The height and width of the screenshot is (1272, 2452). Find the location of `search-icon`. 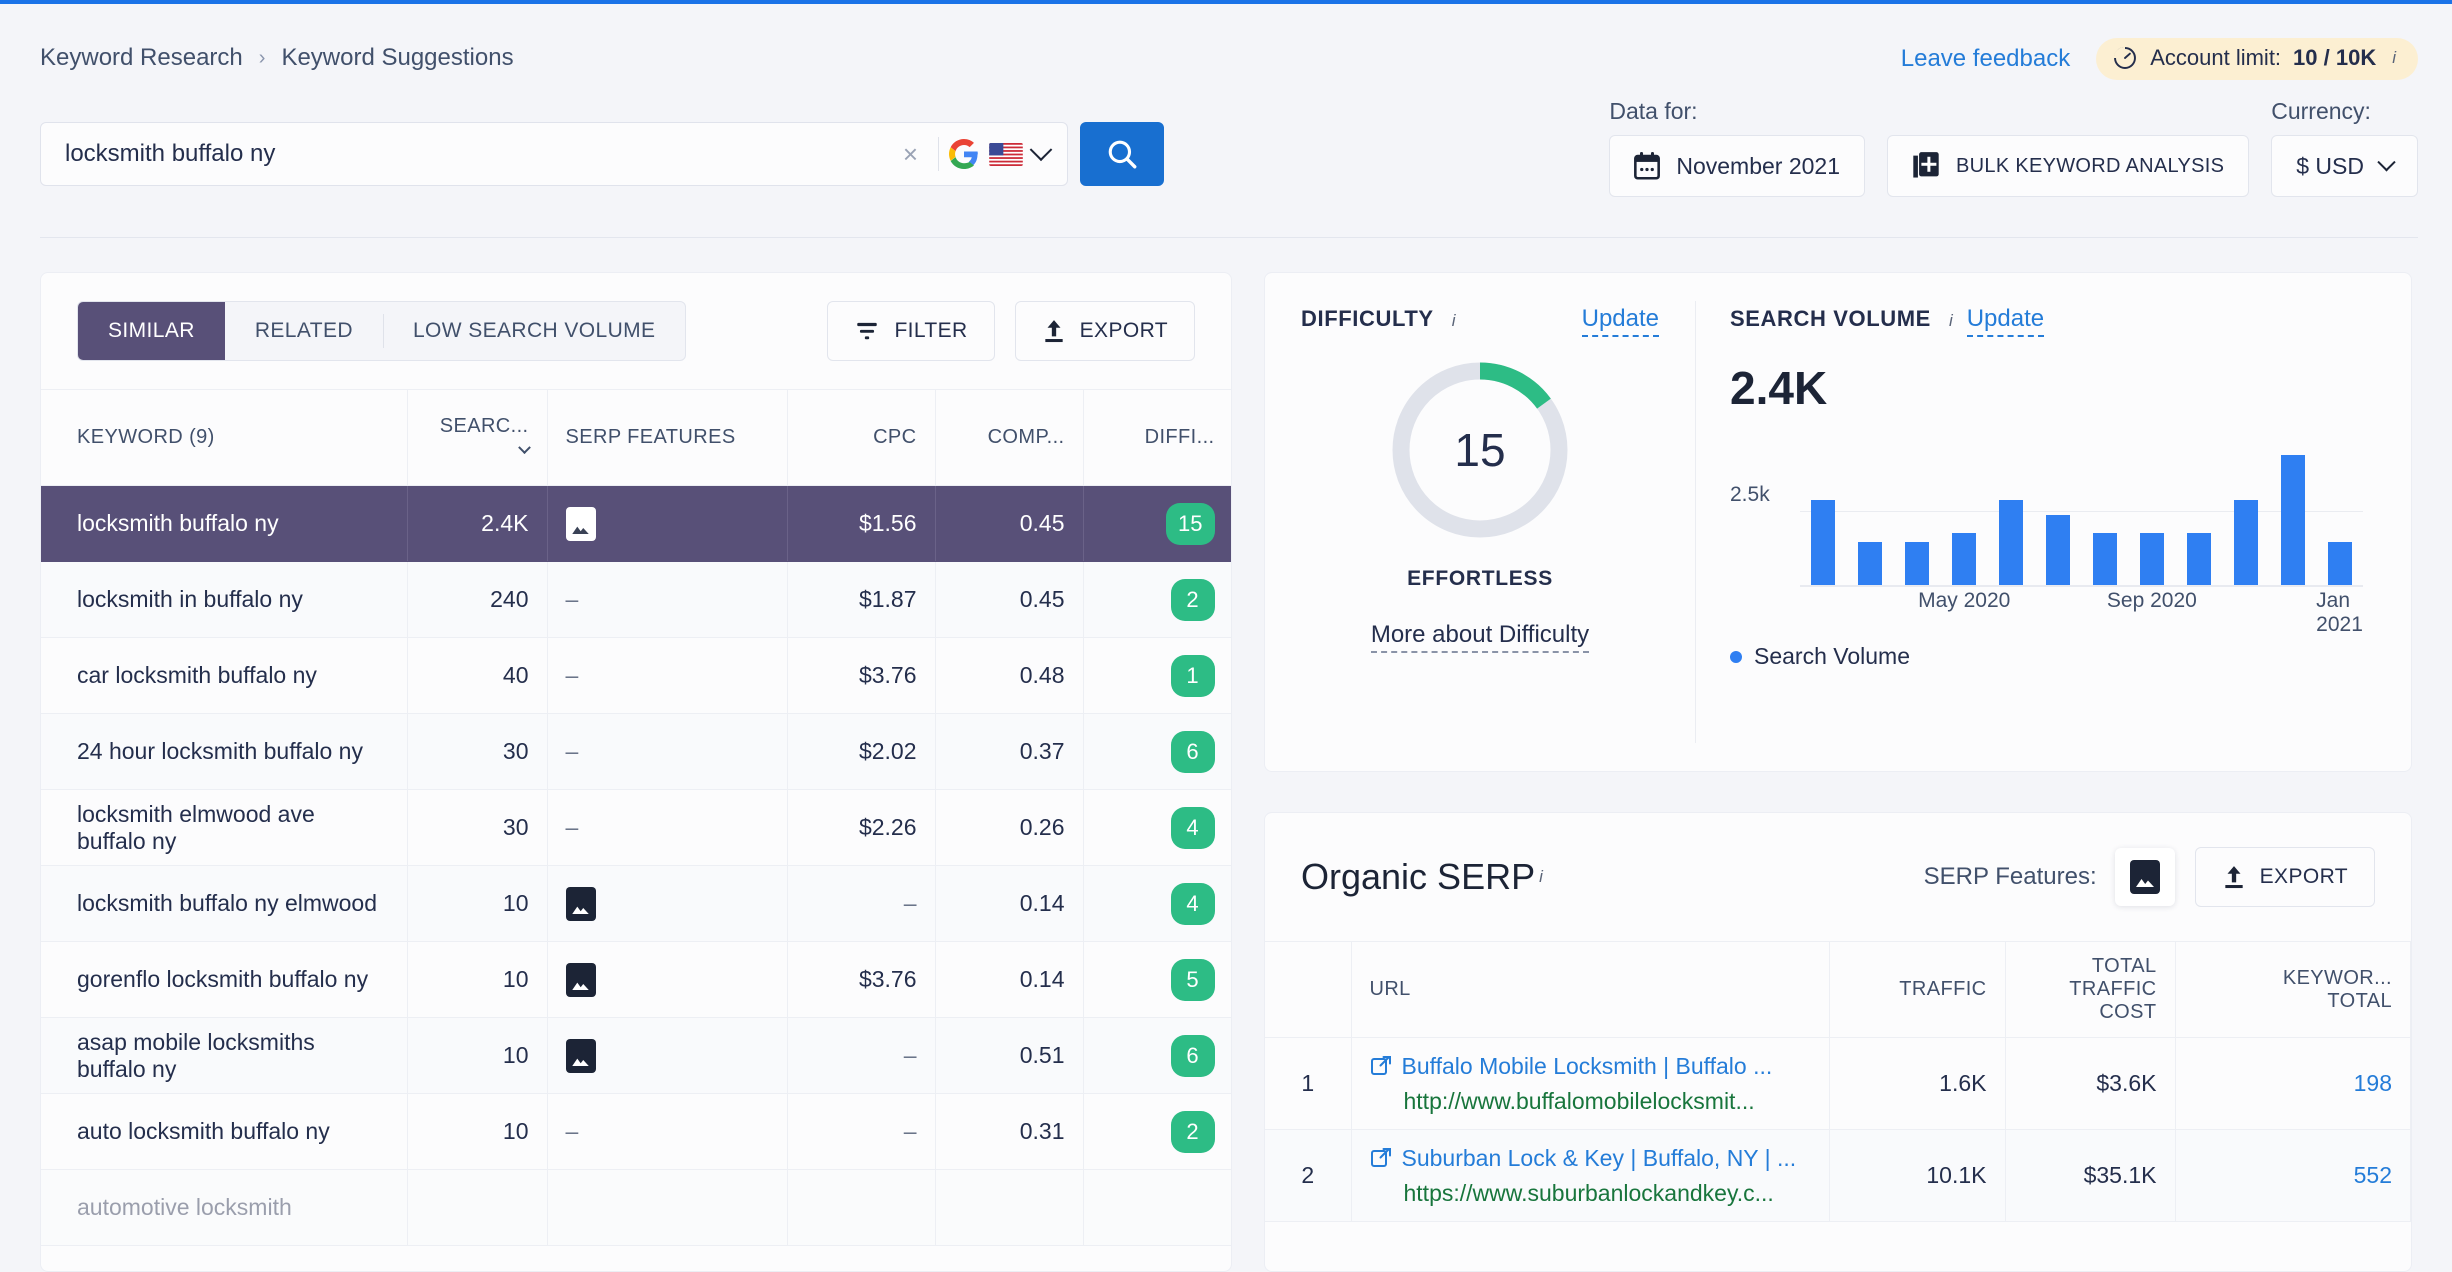

search-icon is located at coordinates (1122, 154).